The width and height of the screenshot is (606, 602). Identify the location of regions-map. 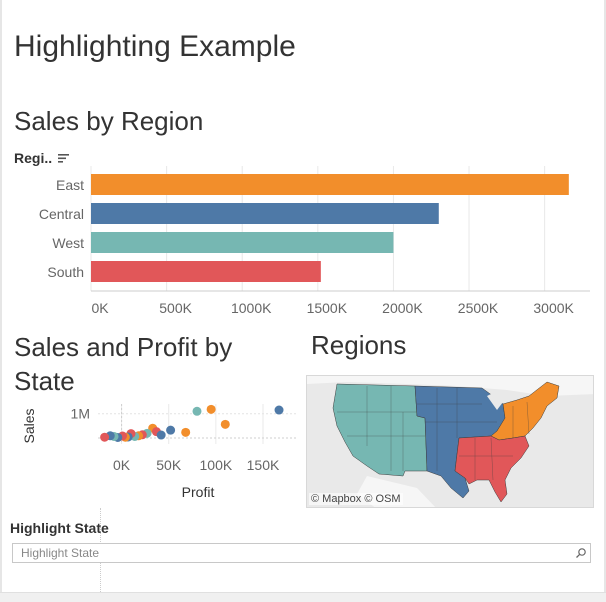
(450, 441).